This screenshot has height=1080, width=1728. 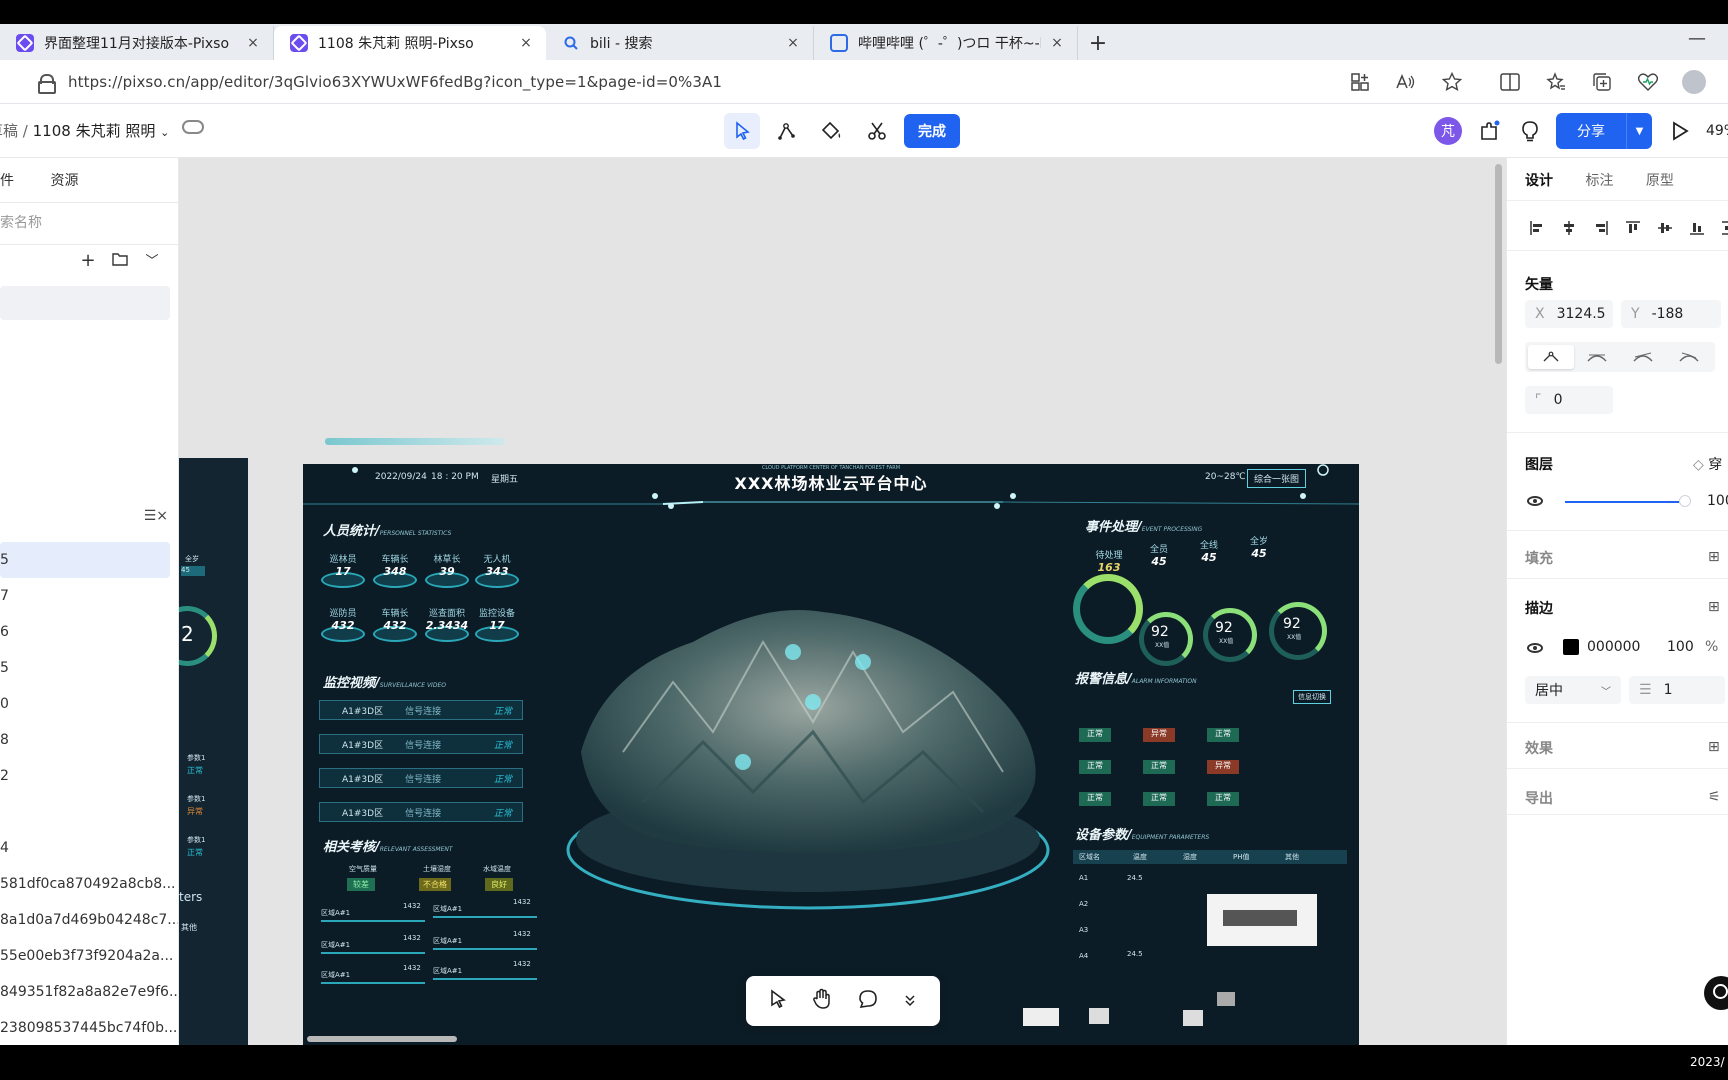 What do you see at coordinates (94, 131) in the screenshot?
I see `file-name: 1108 朱芃莉 照明` at bounding box center [94, 131].